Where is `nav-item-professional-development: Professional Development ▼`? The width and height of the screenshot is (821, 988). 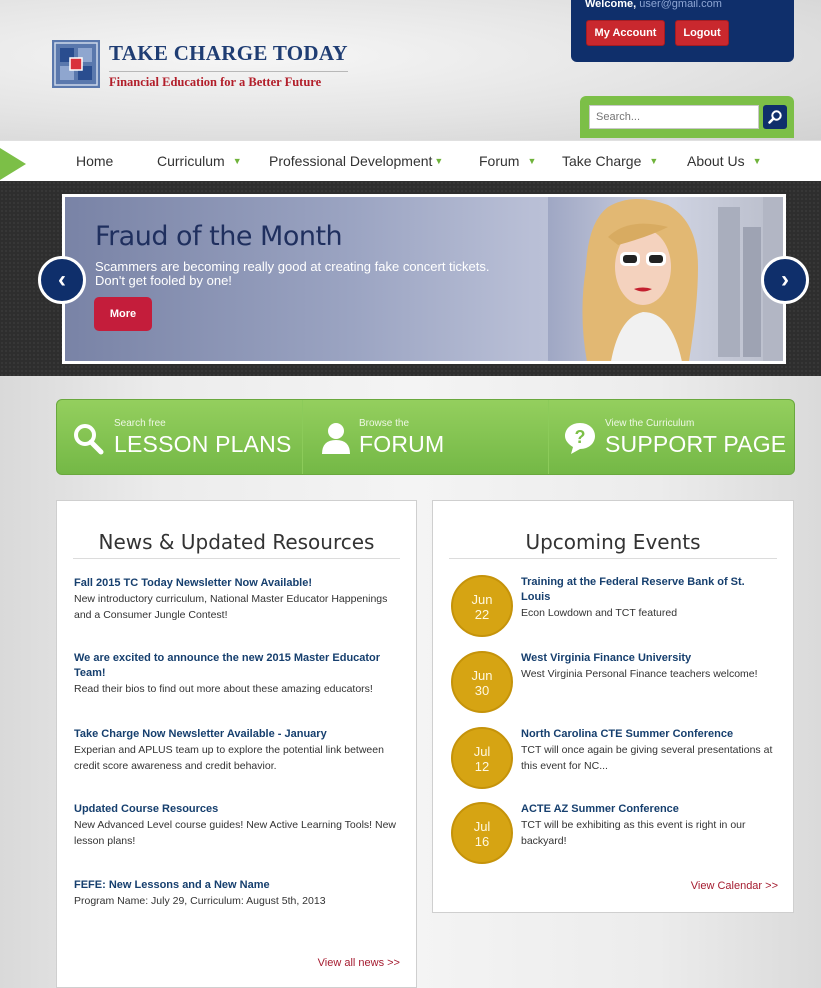
nav-item-professional-development: Professional Development ▼ is located at coordinates (356, 161).